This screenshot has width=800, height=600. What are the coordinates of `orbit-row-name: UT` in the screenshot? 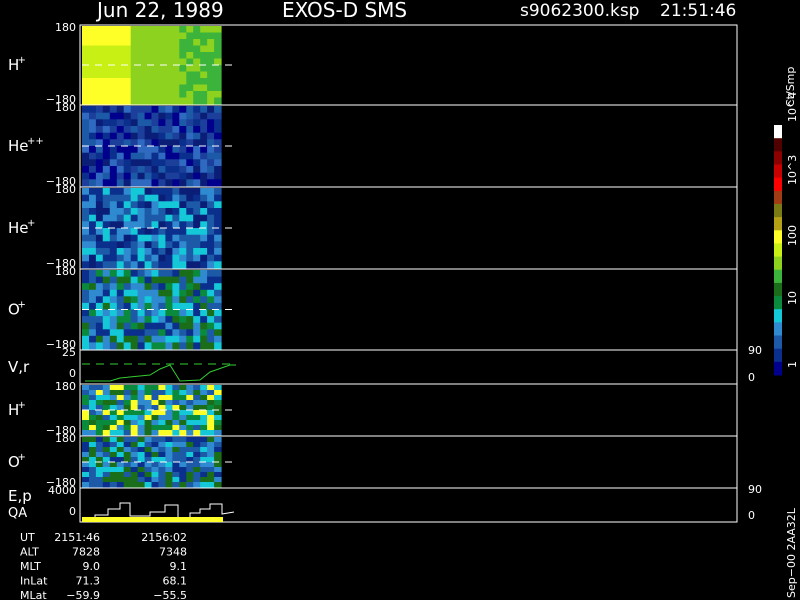 It's located at (27, 537).